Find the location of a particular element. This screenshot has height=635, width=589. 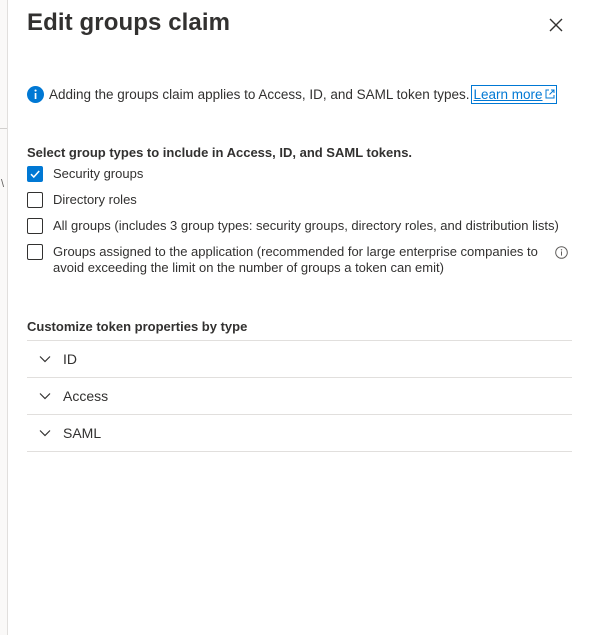

groups-assigned-checkbox is located at coordinates (35, 252).